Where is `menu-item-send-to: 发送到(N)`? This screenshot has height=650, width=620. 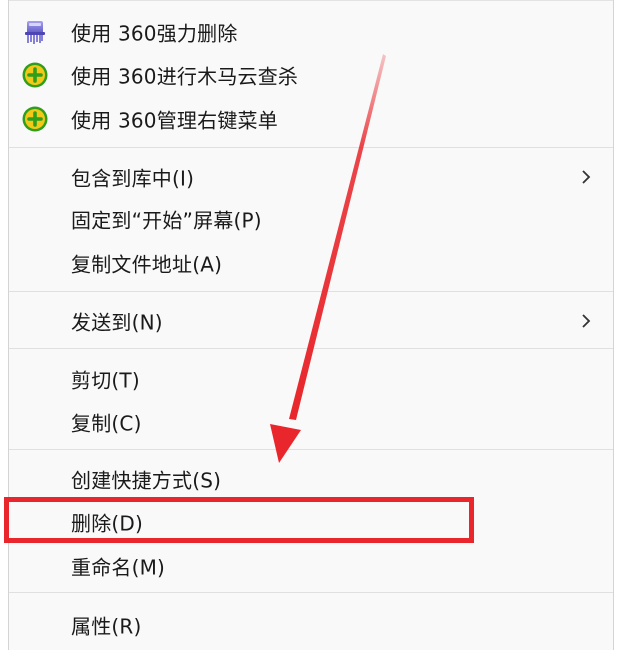 menu-item-send-to: 发送到(N) is located at coordinates (311, 321).